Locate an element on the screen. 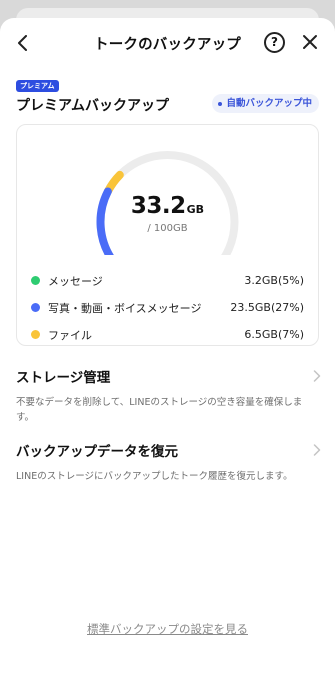 The image size is (335, 676). legend-value-media: 23.5GB(27%) is located at coordinates (267, 307).